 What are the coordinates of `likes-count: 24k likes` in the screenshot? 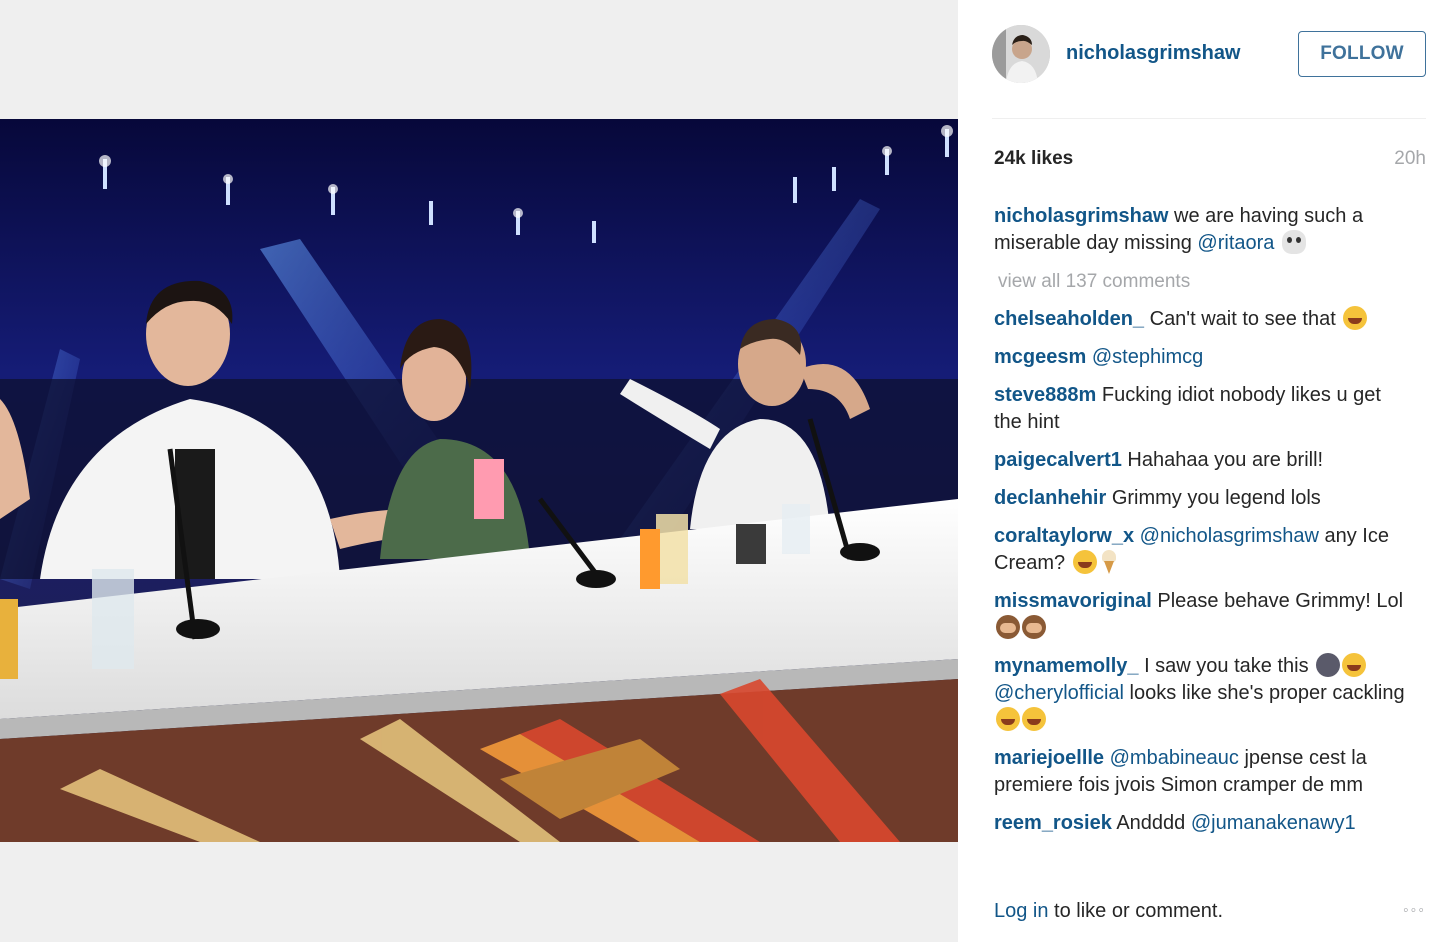 It's located at (1033, 159).